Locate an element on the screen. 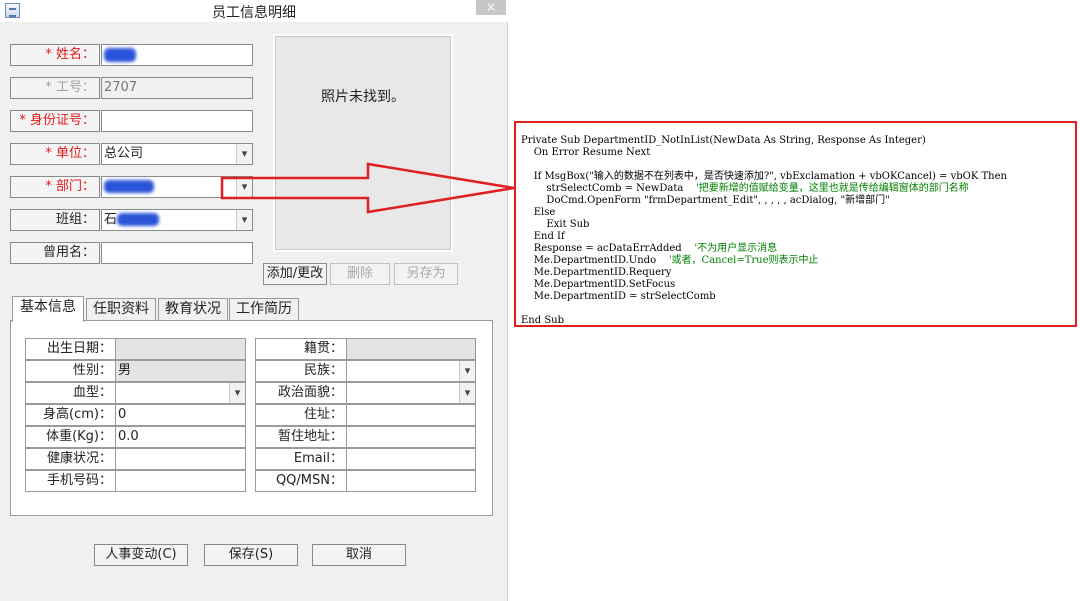 This screenshot has width=1080, height=601. political-status-label: 政治面貌： is located at coordinates (301, 393).